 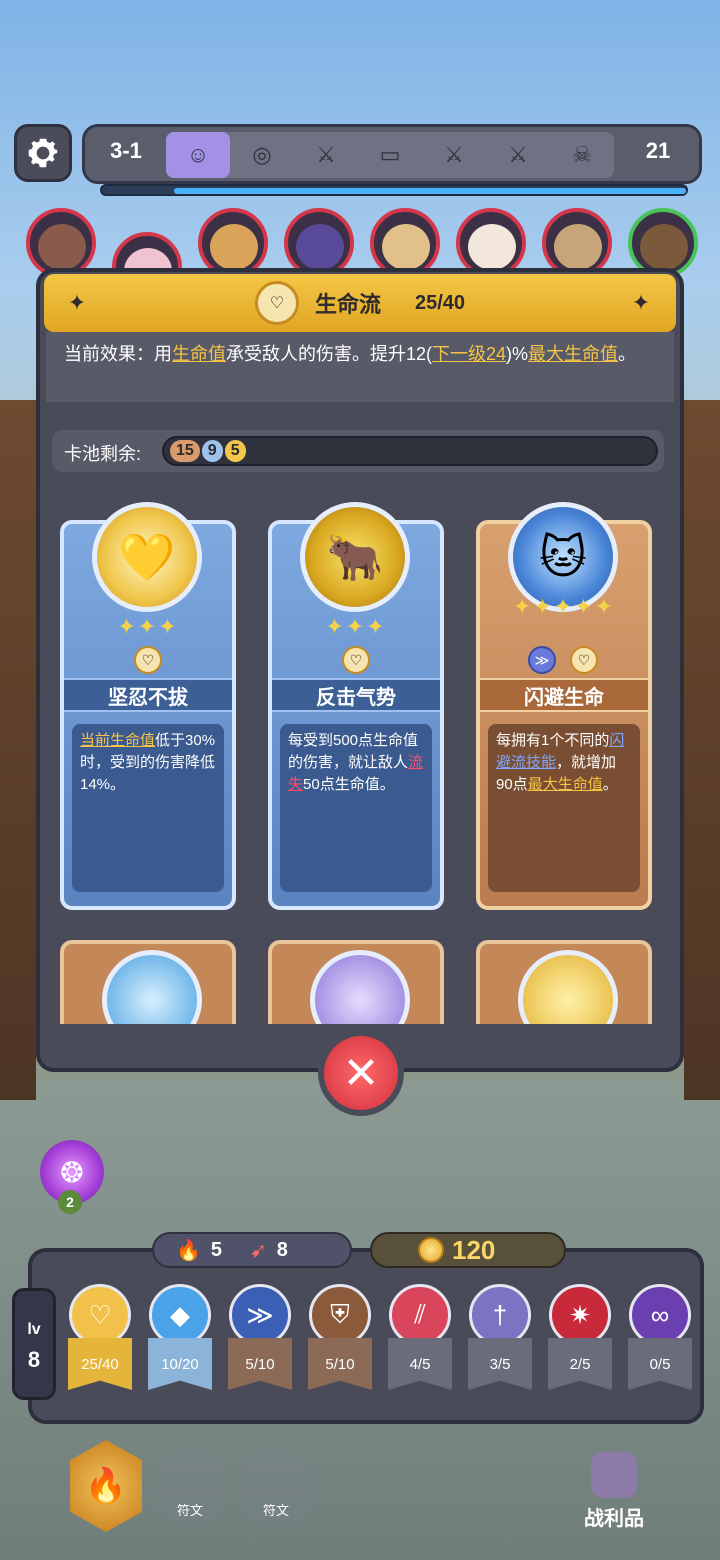 What do you see at coordinates (356, 808) in the screenshot?
I see `card-description: 每受到500点生命值的伤害，就让敌人流失50点生命值。` at bounding box center [356, 808].